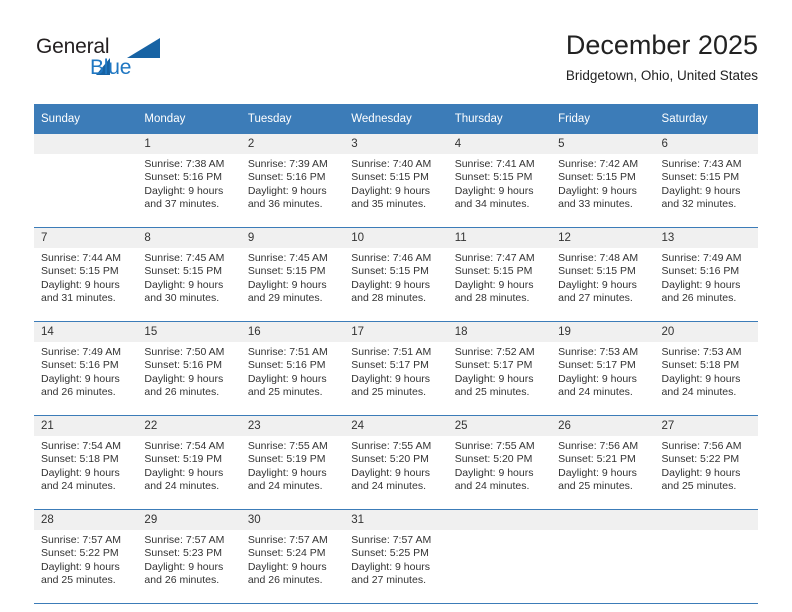  I want to click on weekday-header-monday: Monday, so click(189, 119).